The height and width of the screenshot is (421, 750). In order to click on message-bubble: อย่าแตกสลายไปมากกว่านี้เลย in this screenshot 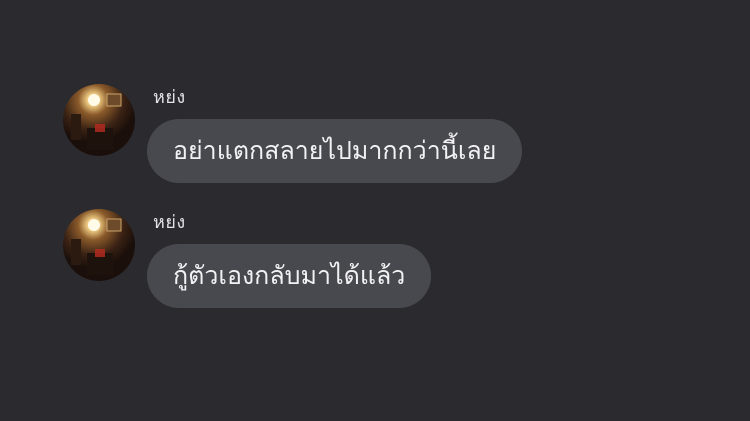, I will do `click(335, 151)`.